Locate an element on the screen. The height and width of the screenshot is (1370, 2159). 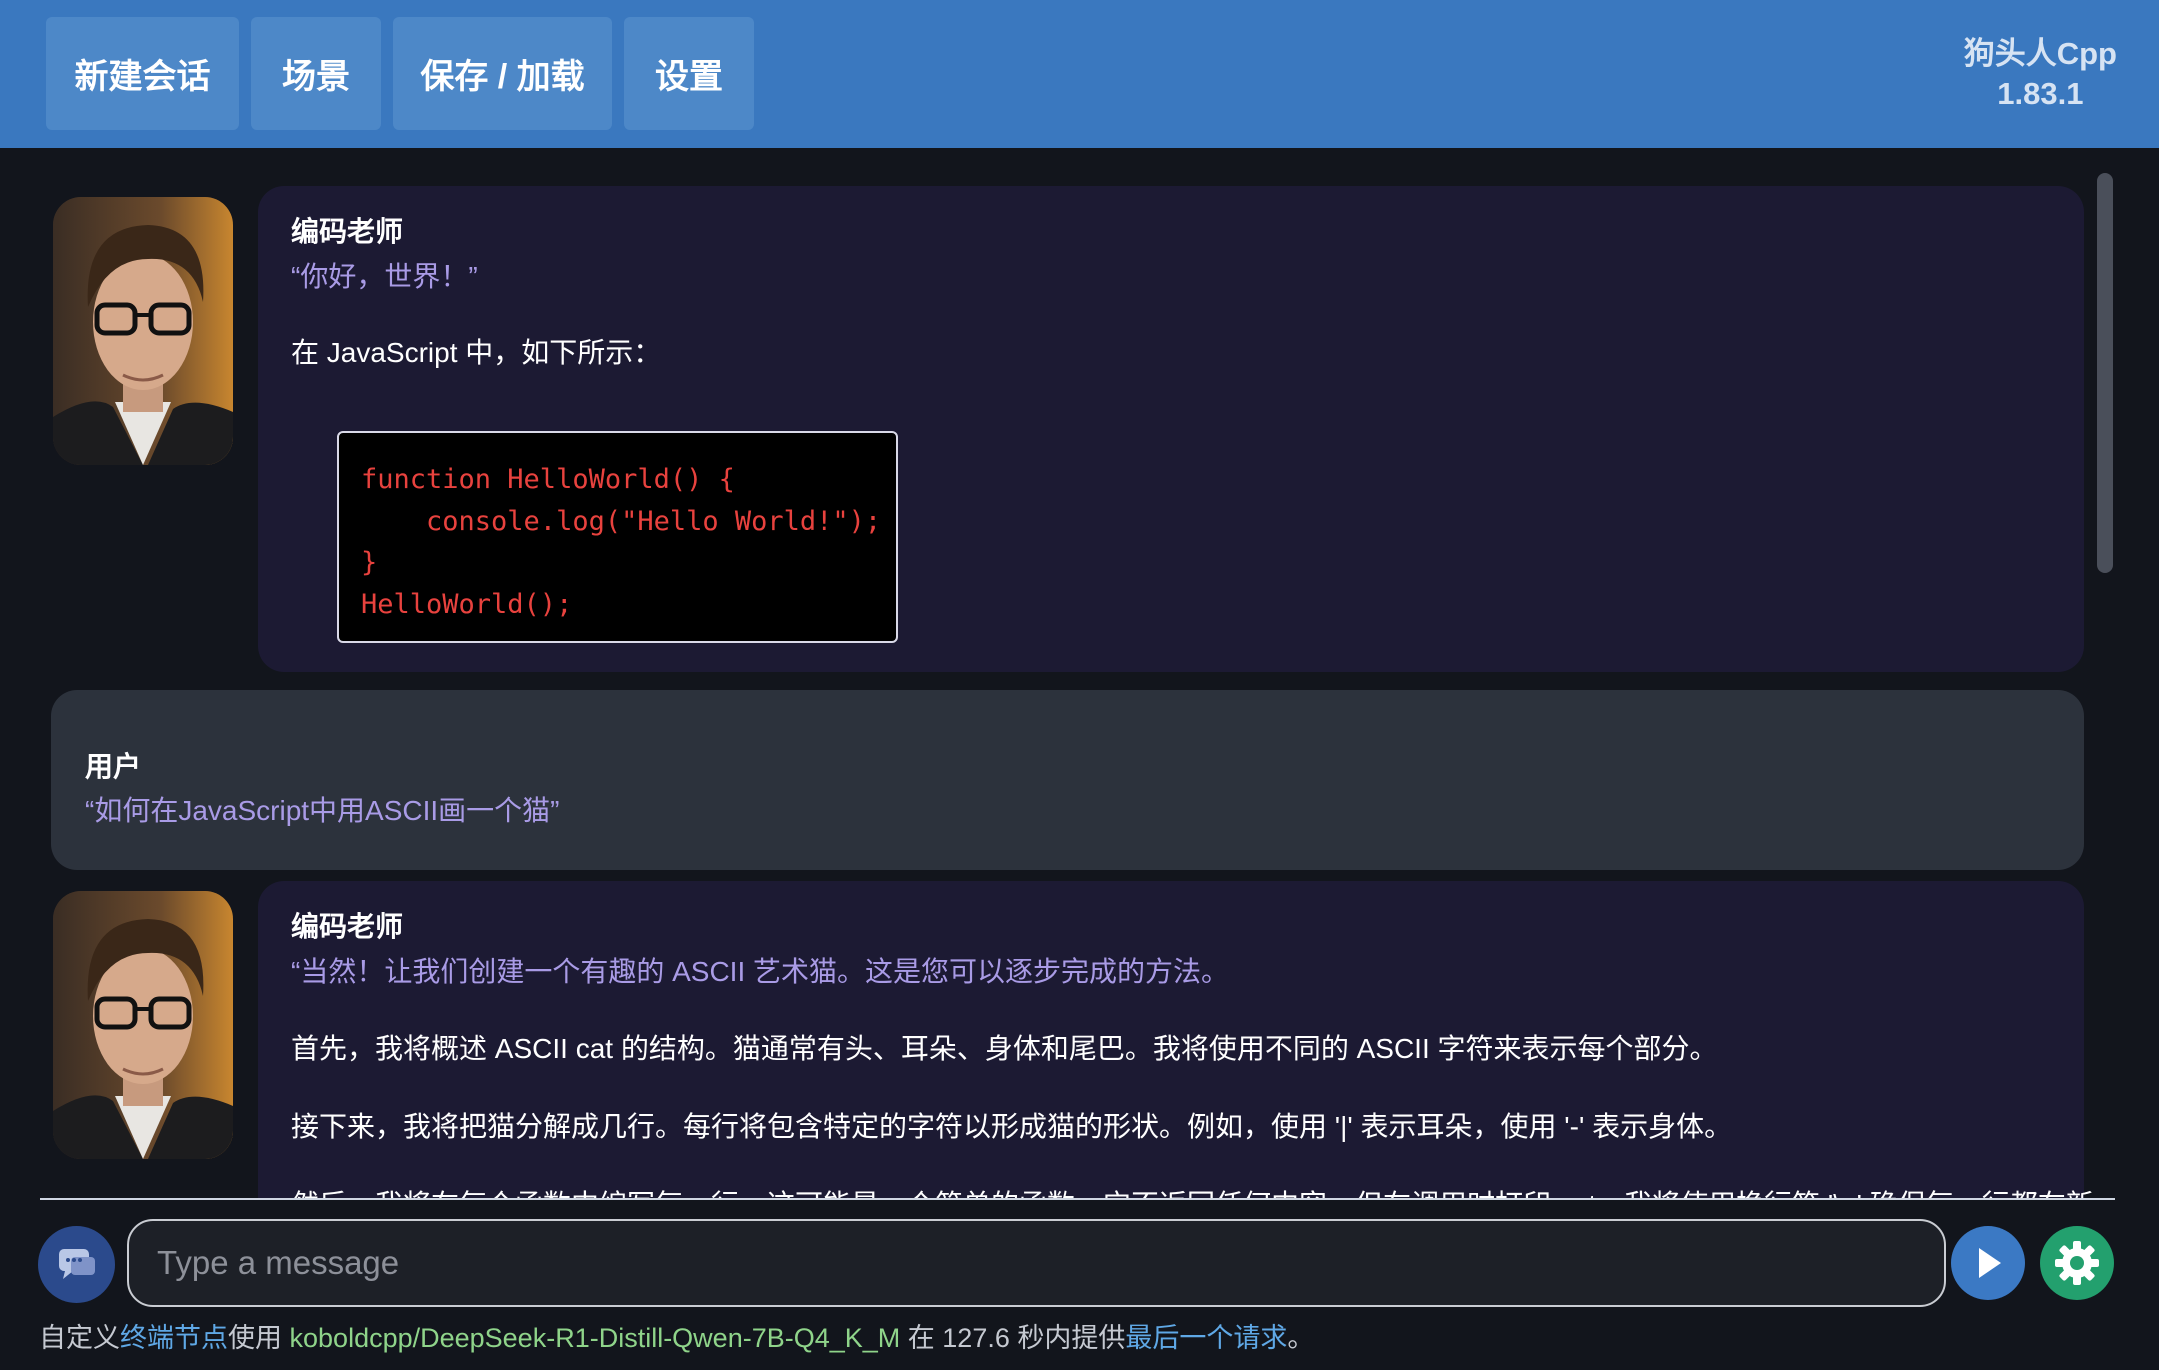
code-line: function HelloWorld() { is located at coordinates (548, 479).